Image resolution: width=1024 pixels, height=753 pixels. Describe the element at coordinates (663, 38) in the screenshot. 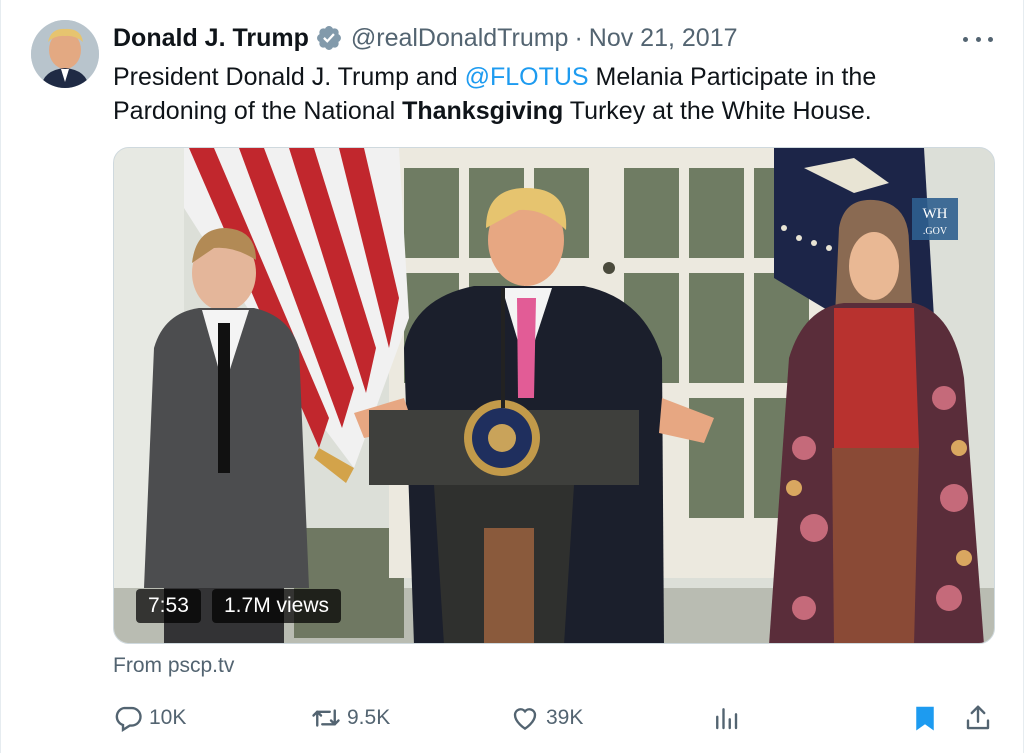

I see `tweet-date: Nov 21, 2017` at that location.